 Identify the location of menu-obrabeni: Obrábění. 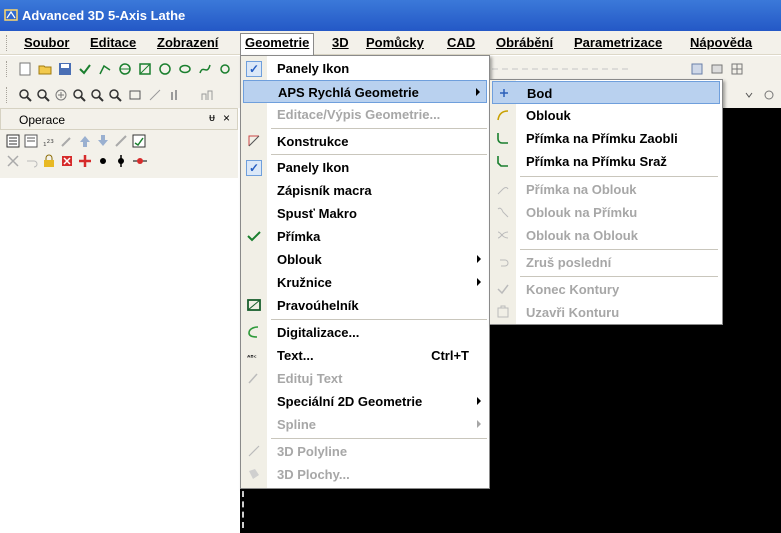
(524, 43).